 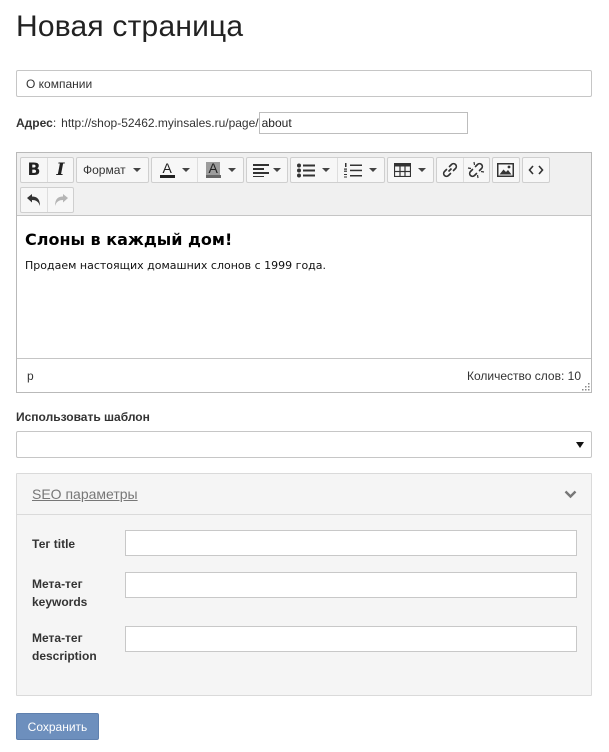 I want to click on bullet-list-dropdown, so click(x=314, y=170).